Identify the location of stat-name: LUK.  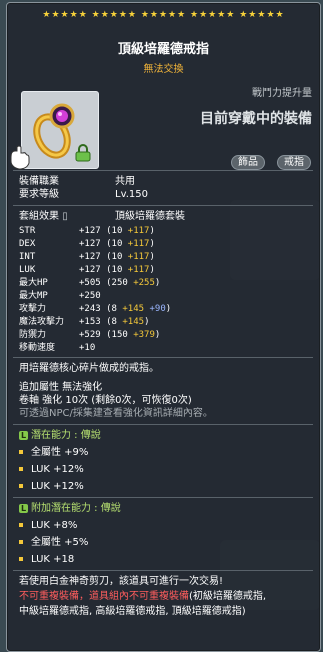
(27, 270).